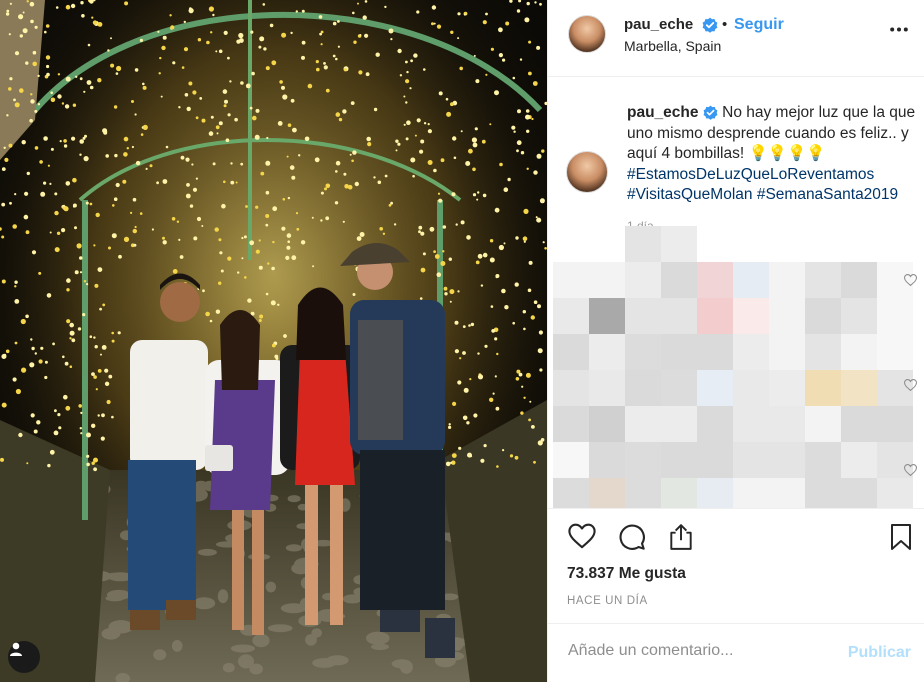 This screenshot has height=682, width=924. Describe the element at coordinates (899, 29) in the screenshot. I see `more-options-icon` at that location.